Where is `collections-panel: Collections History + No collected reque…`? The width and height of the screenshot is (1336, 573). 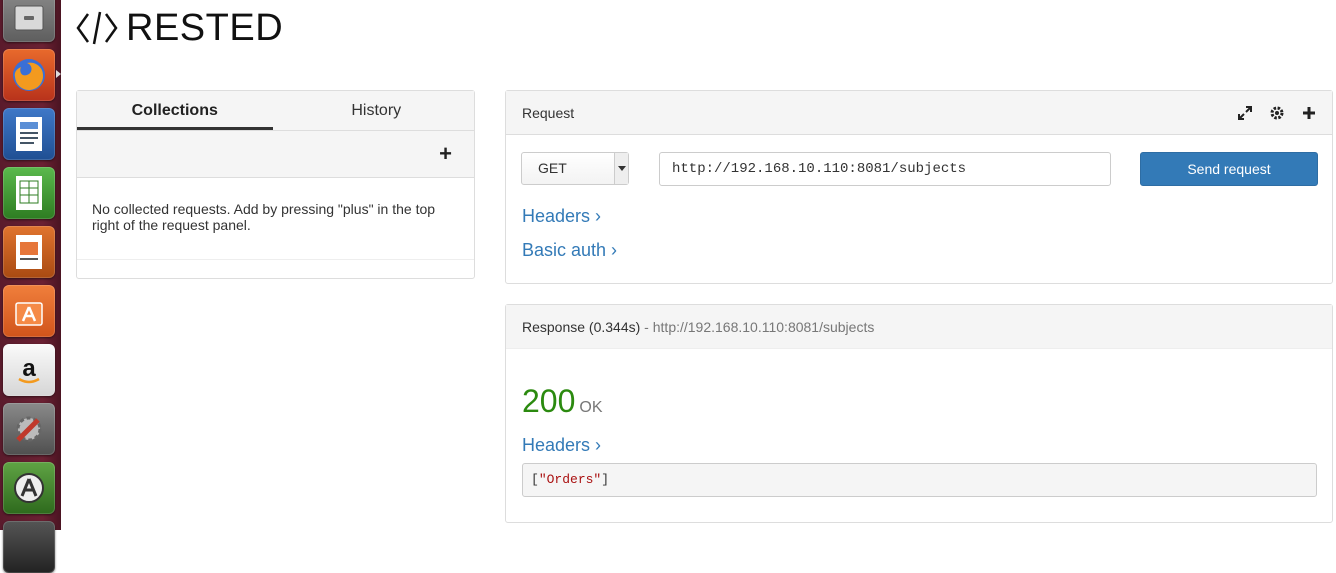 collections-panel: Collections History + No collected reque… is located at coordinates (275, 184).